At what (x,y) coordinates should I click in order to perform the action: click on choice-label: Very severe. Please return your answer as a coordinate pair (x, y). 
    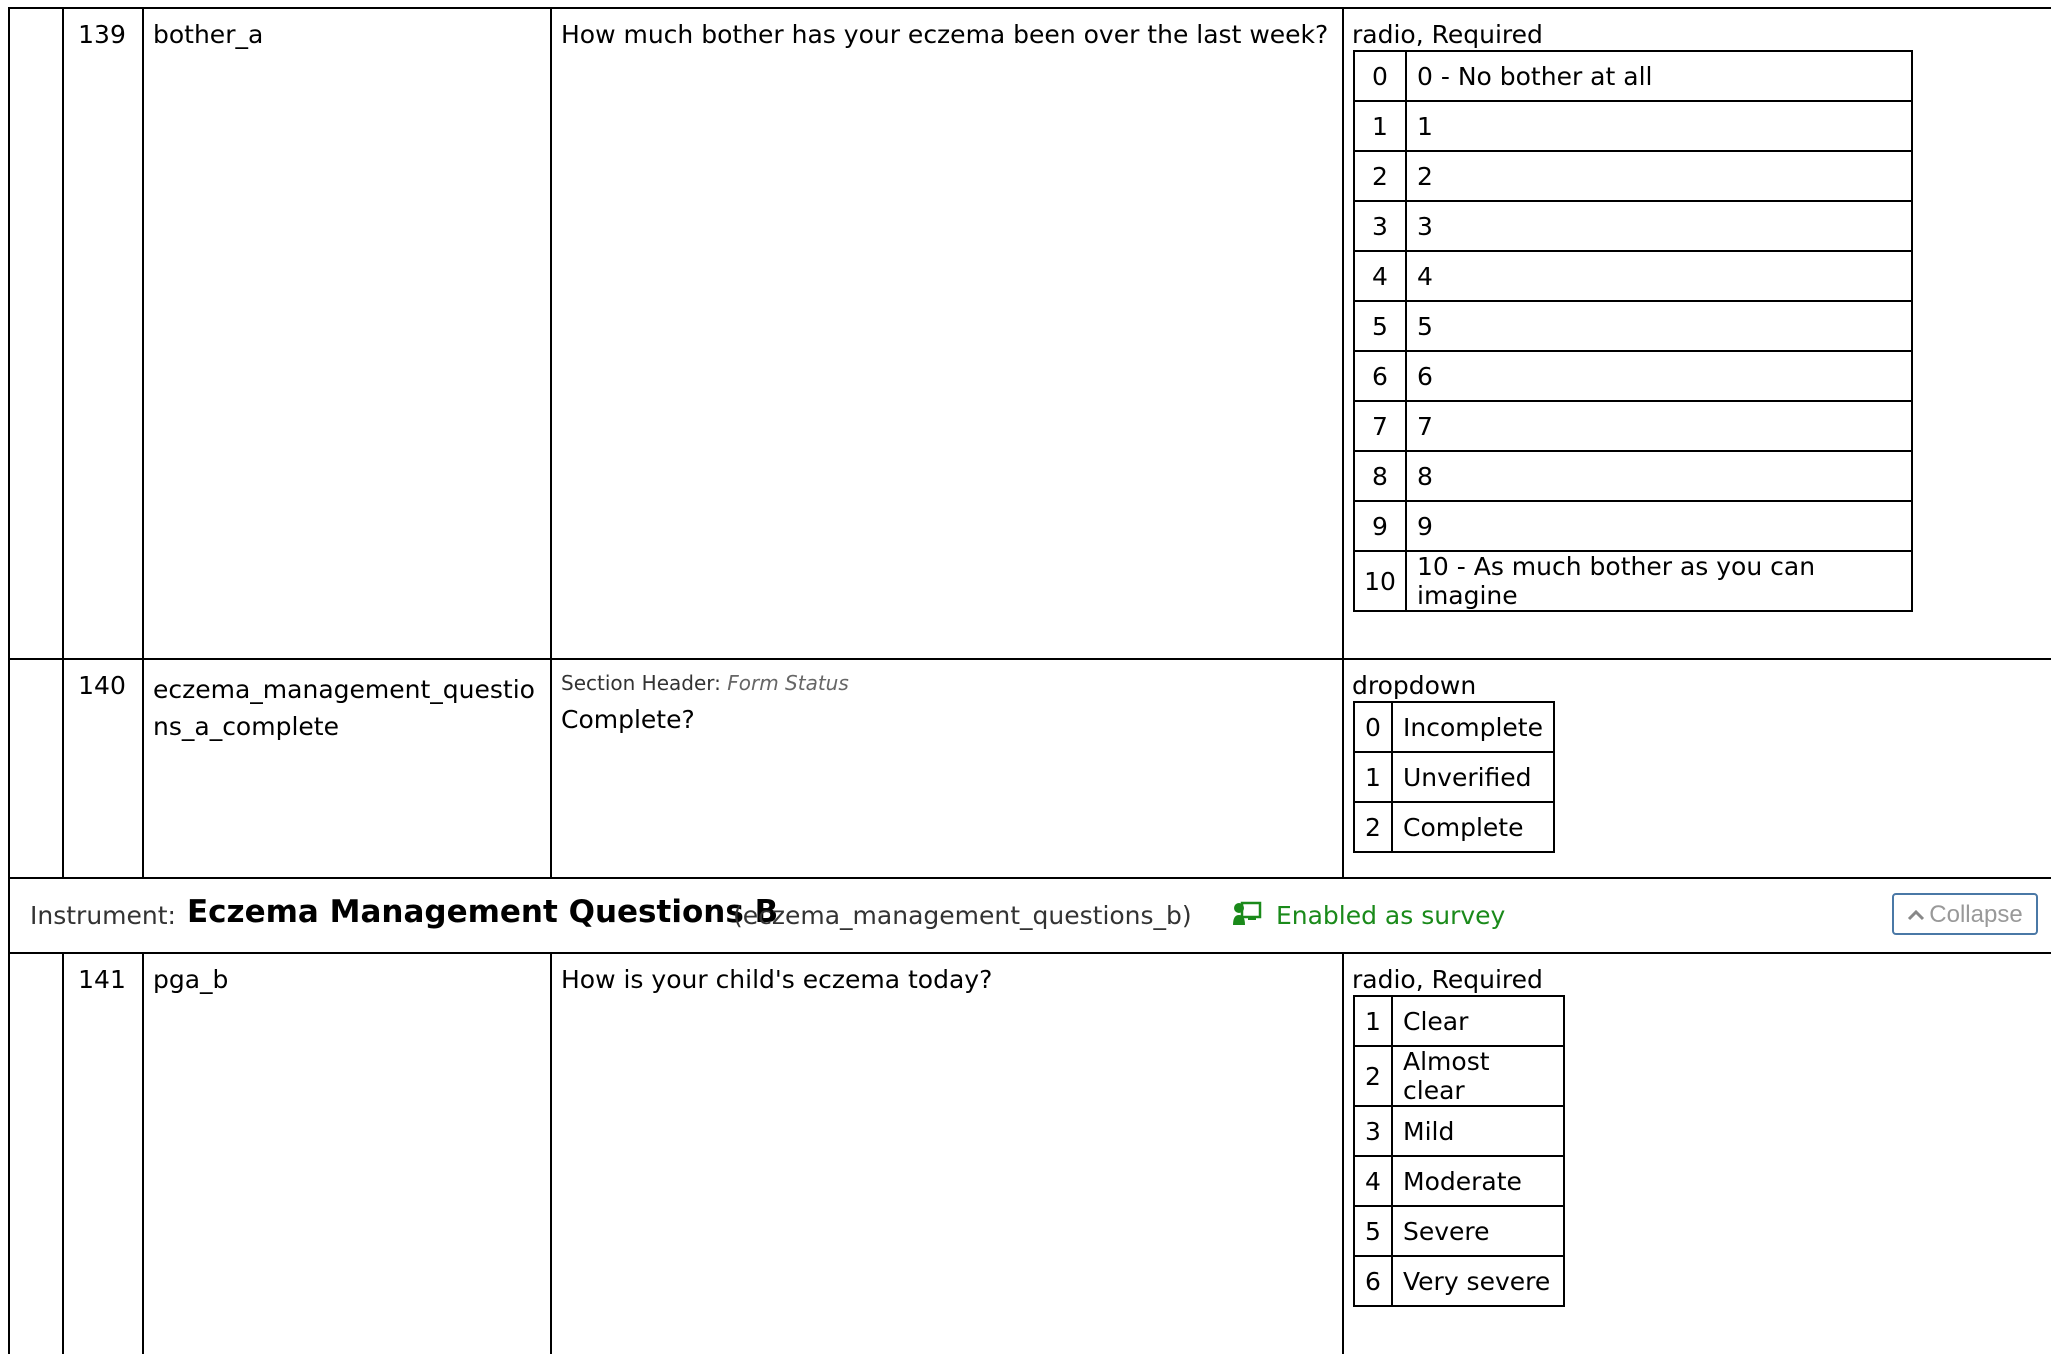
    Looking at the image, I should click on (1478, 1281).